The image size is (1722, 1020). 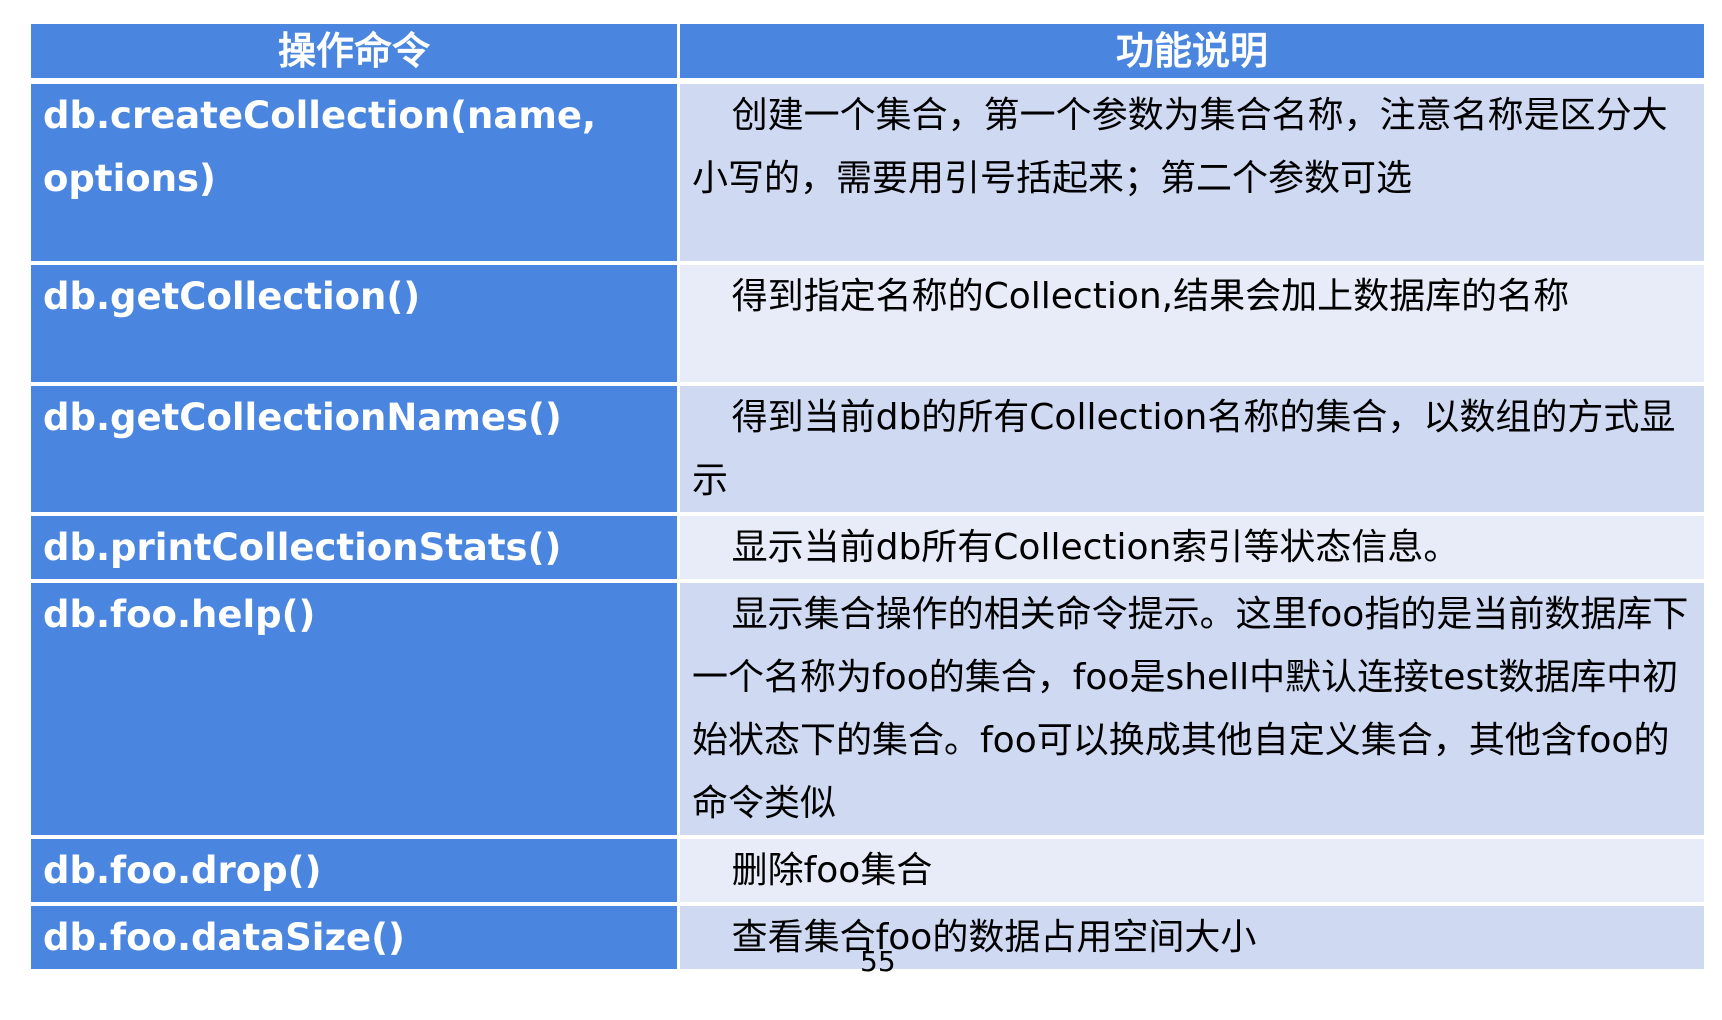 I want to click on command-cell: db.printCollectionStats(), so click(x=355, y=549).